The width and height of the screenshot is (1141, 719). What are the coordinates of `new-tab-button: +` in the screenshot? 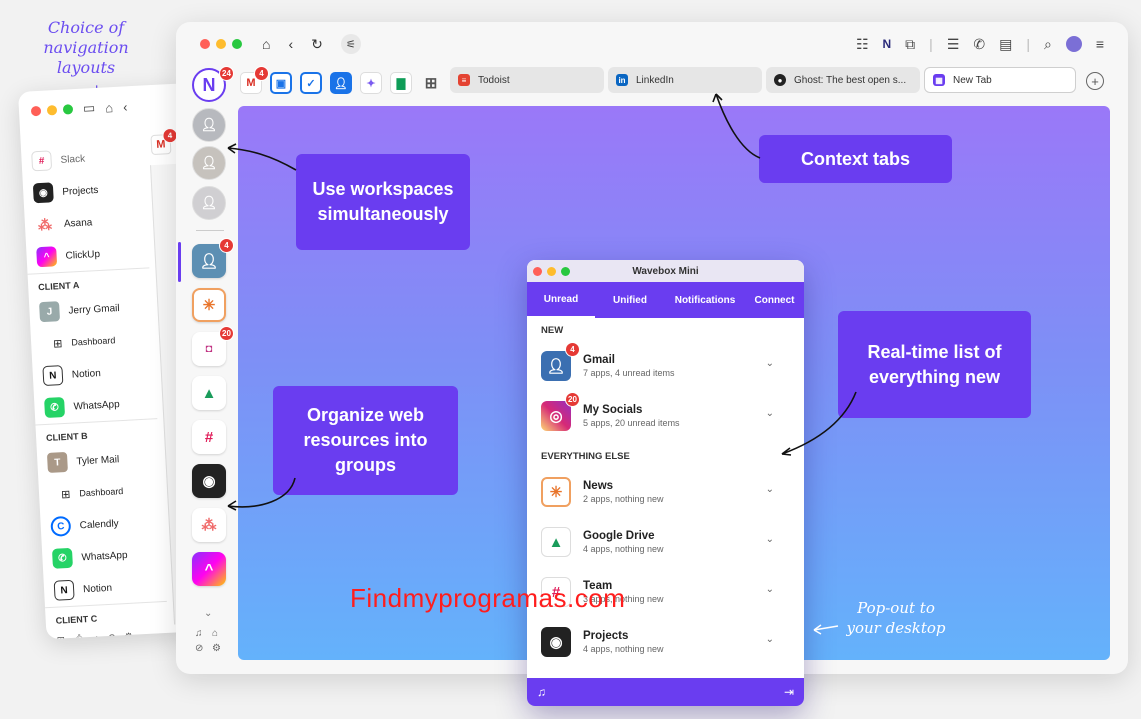 It's located at (1095, 81).